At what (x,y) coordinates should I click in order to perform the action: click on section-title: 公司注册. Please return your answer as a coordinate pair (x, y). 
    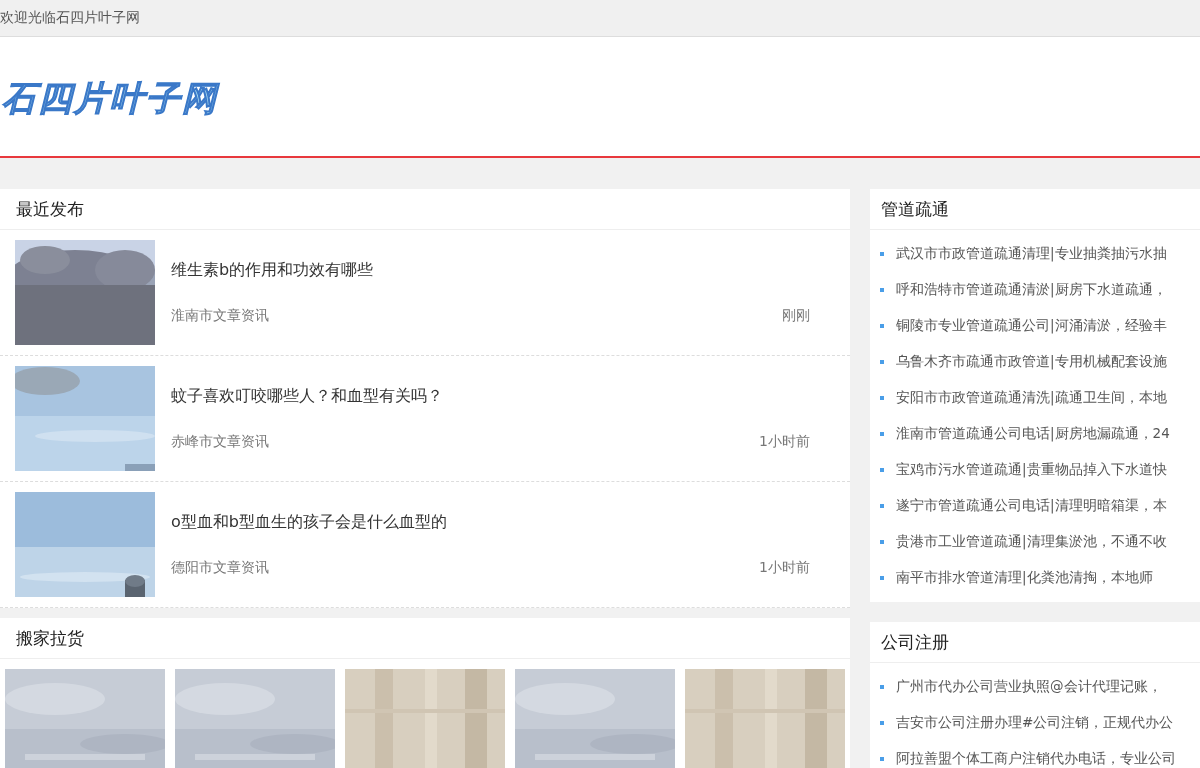
    Looking at the image, I should click on (915, 642).